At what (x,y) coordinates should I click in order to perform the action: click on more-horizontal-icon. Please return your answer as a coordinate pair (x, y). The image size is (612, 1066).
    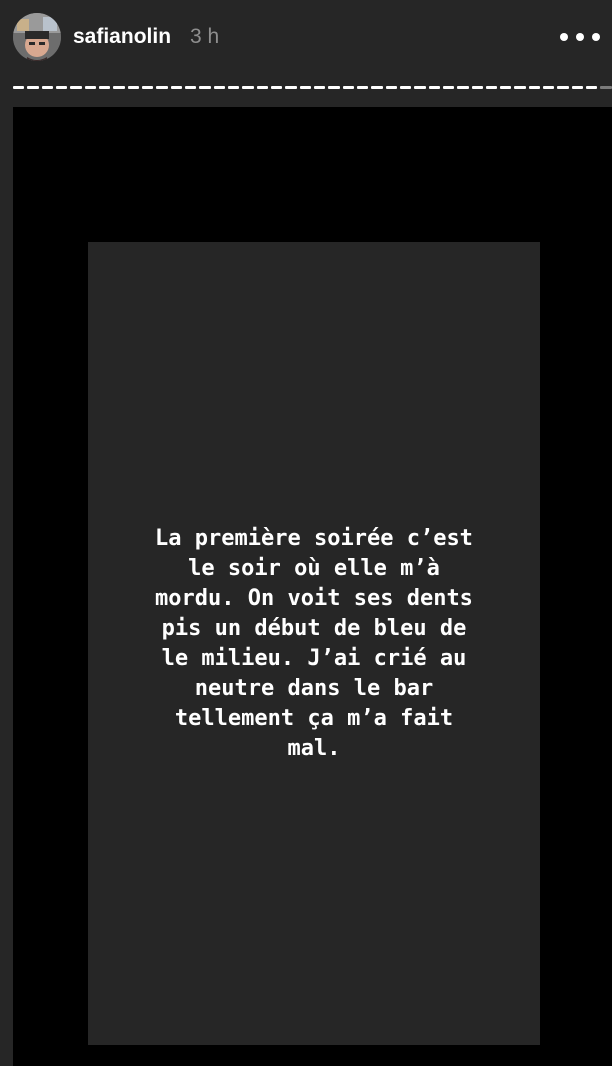
    Looking at the image, I should click on (564, 37).